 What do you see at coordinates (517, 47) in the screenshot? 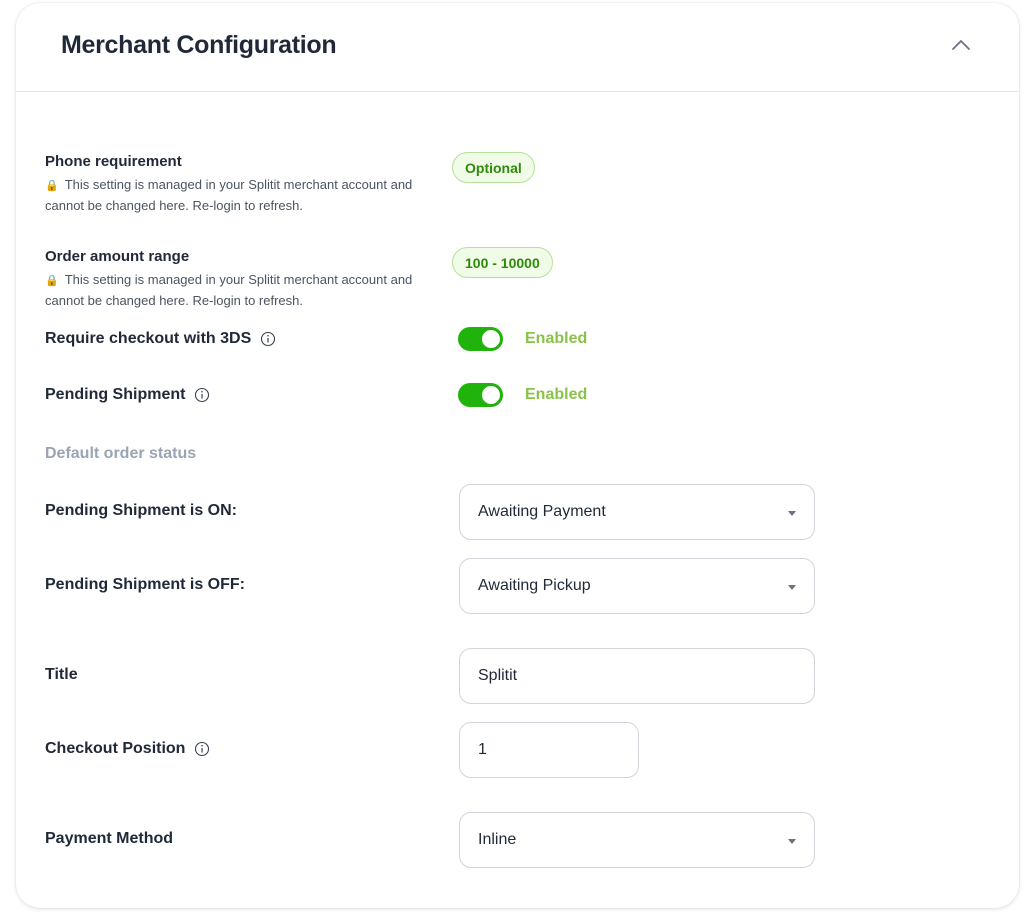
I see `card-header: Merchant Configuration` at bounding box center [517, 47].